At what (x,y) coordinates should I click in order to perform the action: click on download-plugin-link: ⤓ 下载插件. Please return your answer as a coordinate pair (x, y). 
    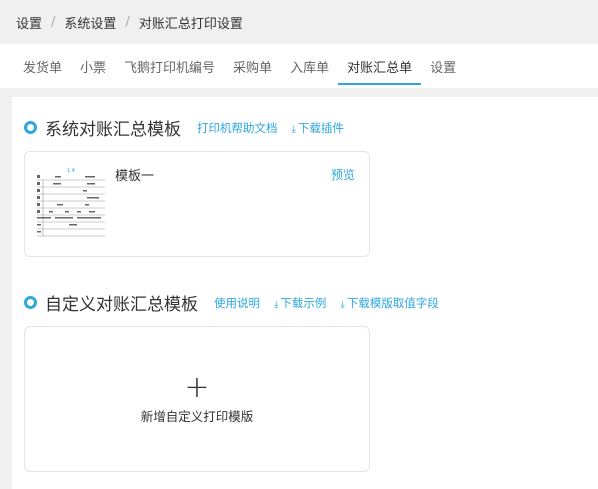
    Looking at the image, I should click on (318, 128).